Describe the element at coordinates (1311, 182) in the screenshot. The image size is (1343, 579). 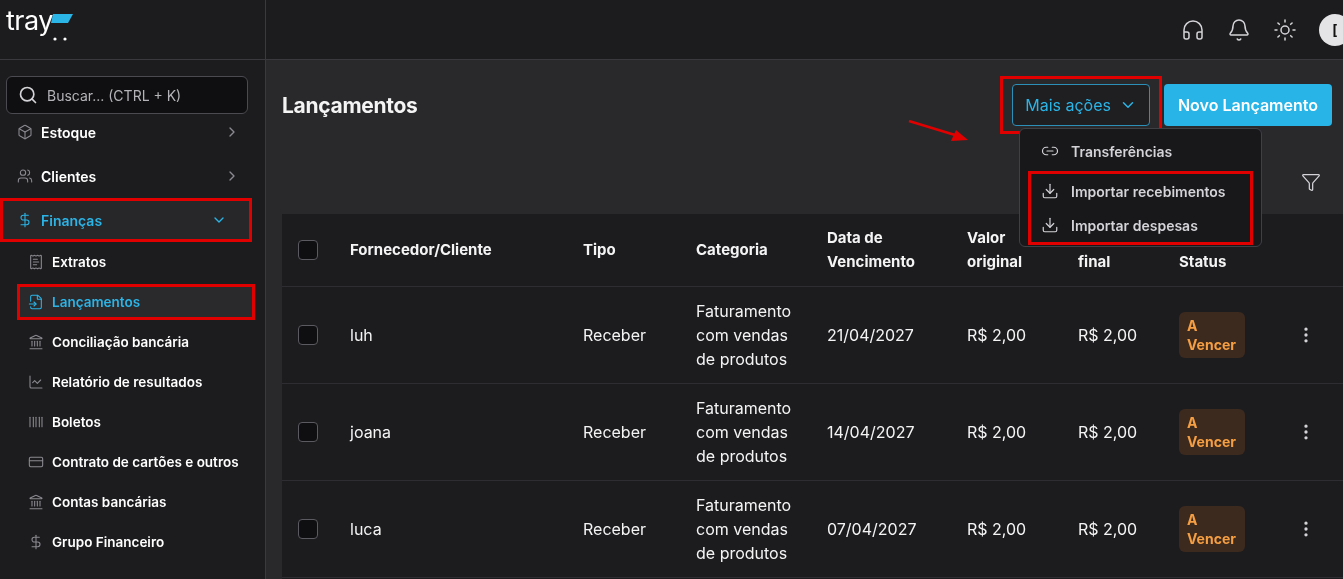
I see `filter-icon` at that location.